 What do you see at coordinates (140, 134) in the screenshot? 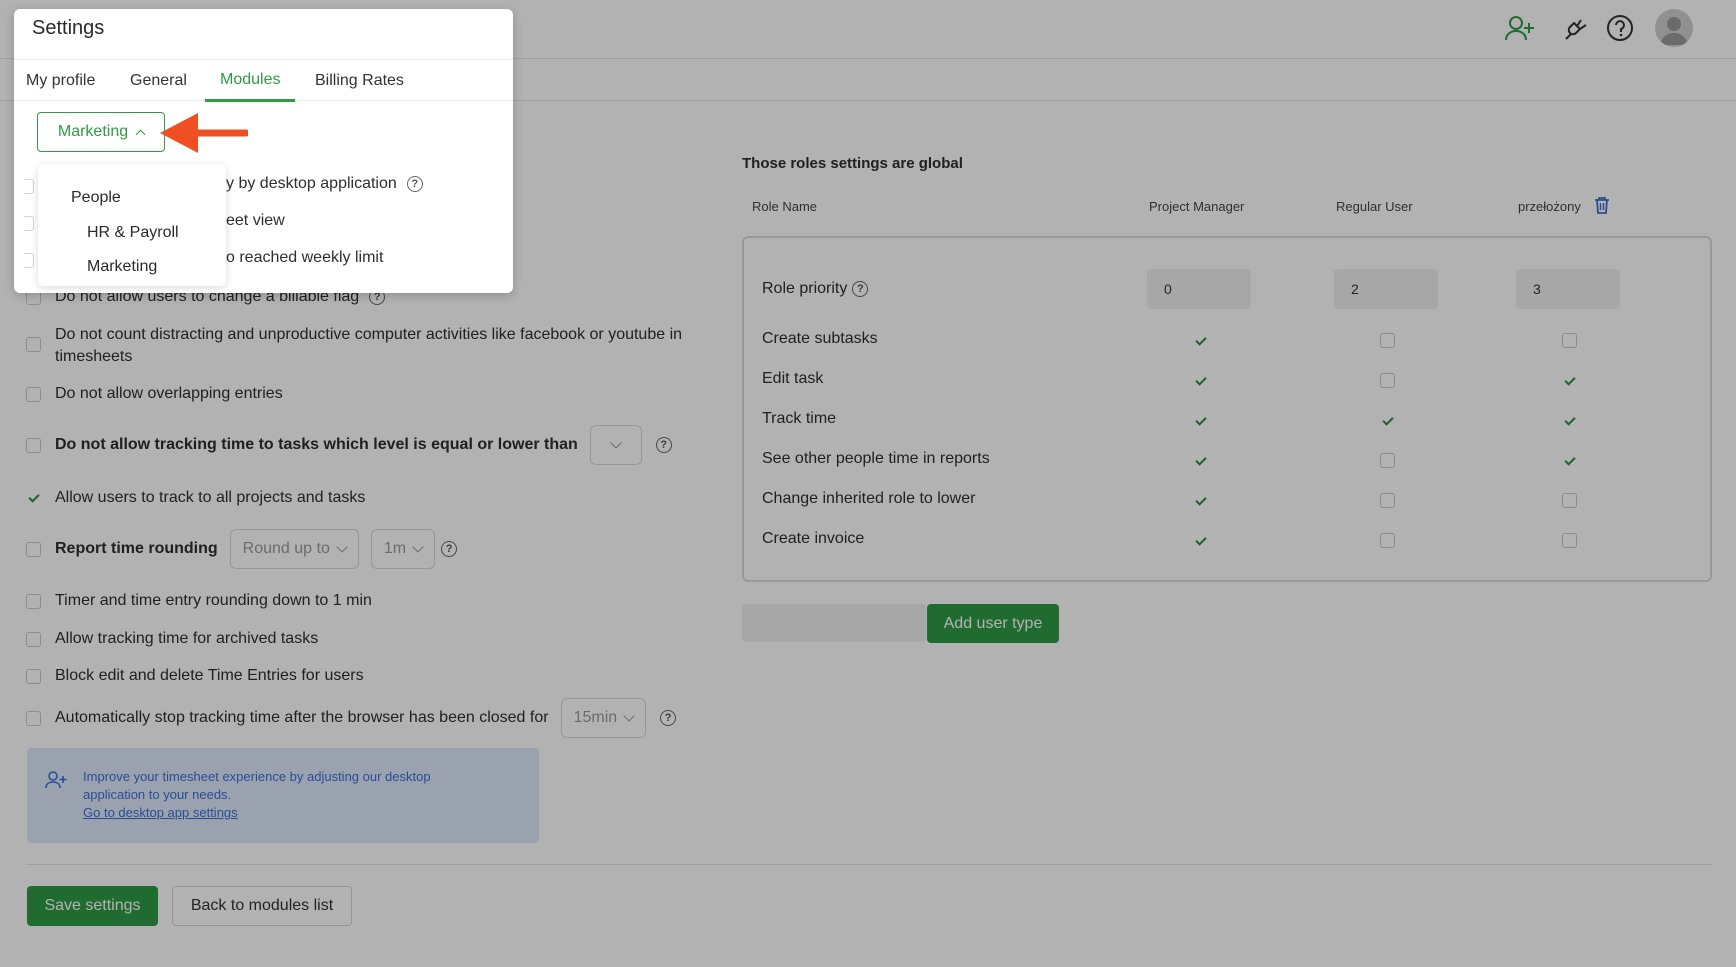
I see `chevron-up-icon` at bounding box center [140, 134].